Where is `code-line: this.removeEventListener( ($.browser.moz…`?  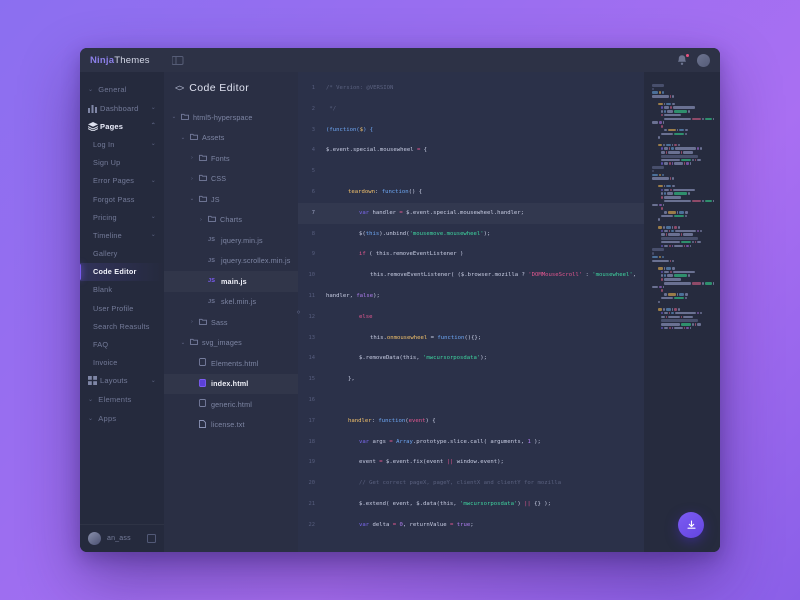
code-line: this.removeEventListener( ($.browser.moz… is located at coordinates (482, 275).